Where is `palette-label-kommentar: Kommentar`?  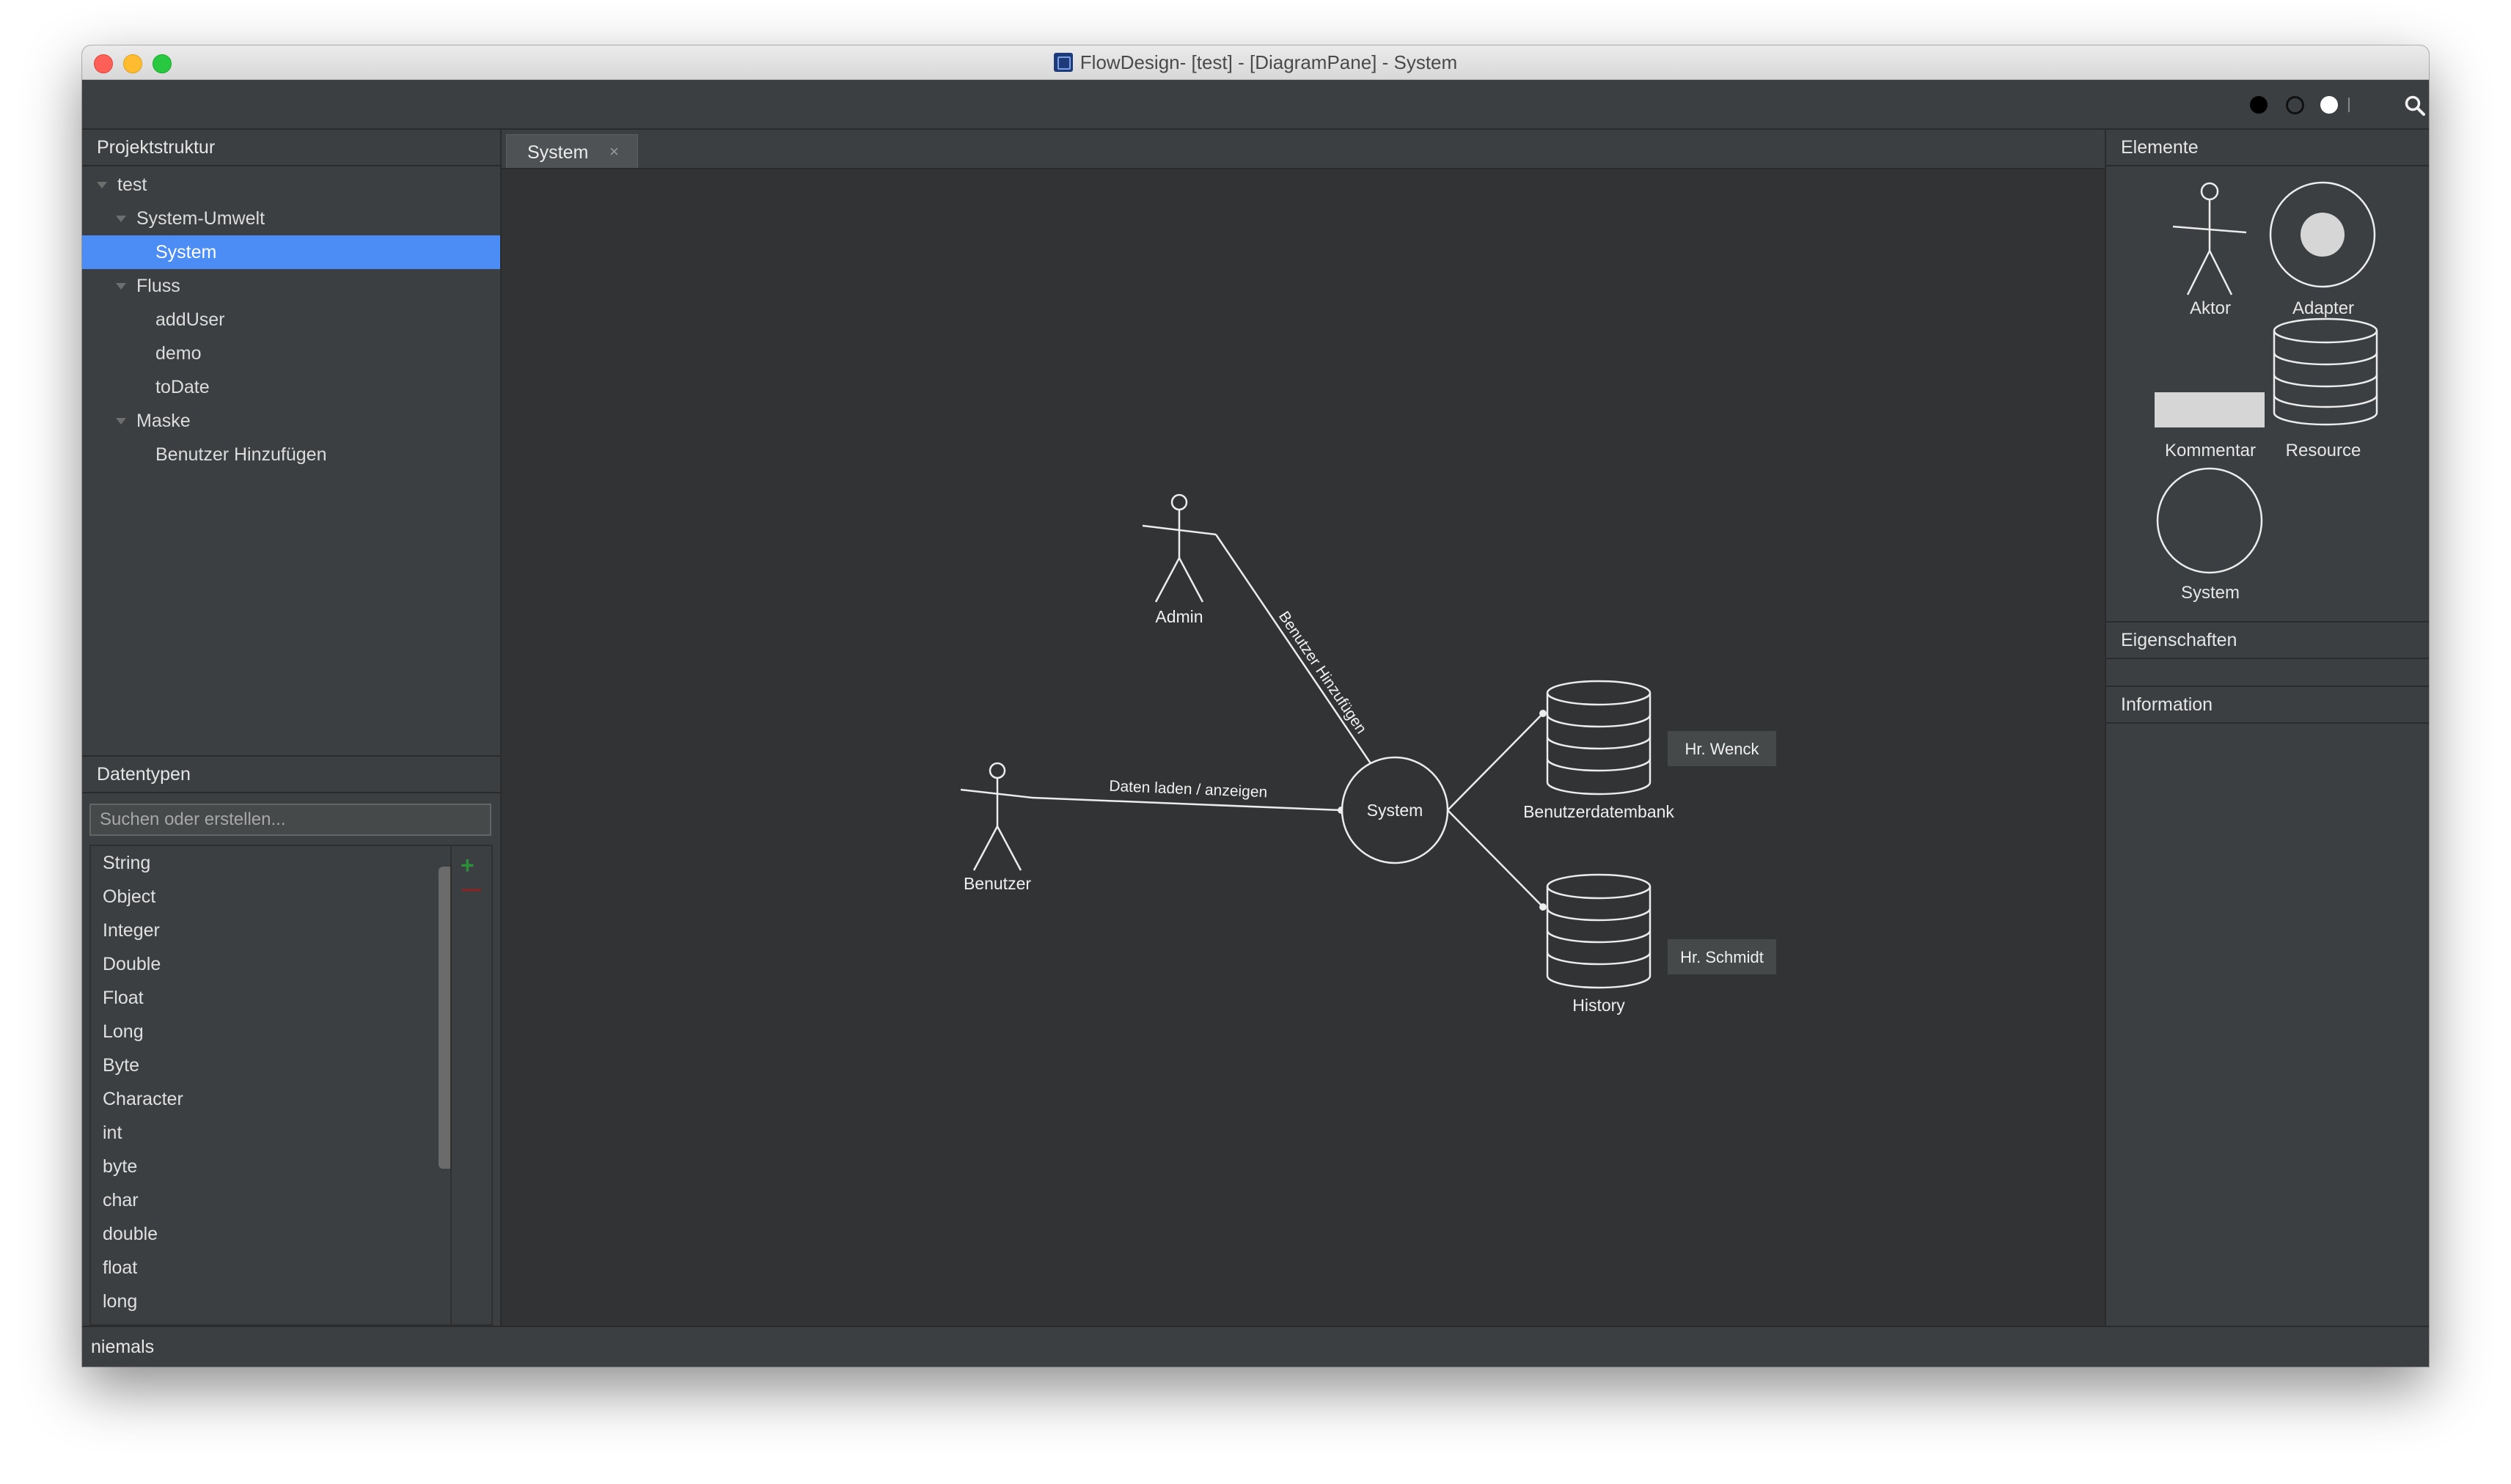
palette-label-kommentar: Kommentar is located at coordinates (2210, 450).